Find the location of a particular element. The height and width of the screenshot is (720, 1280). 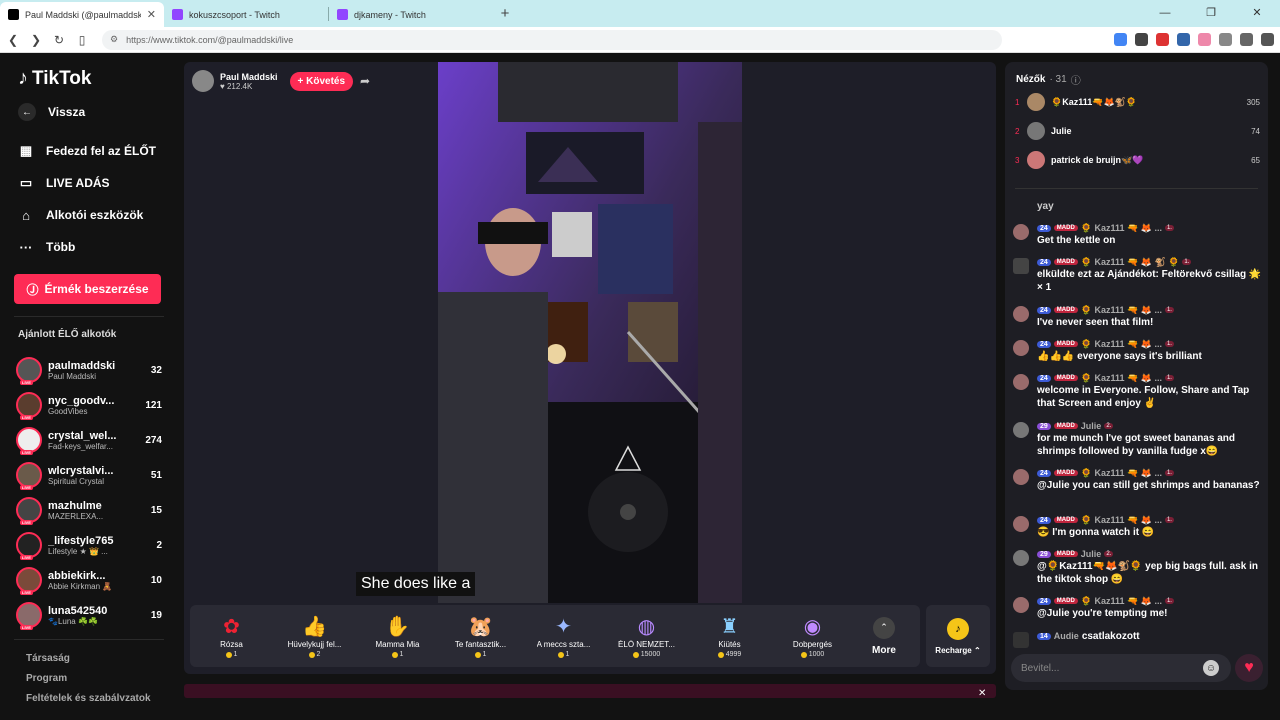

follow-button: + Követés is located at coordinates (321, 81).